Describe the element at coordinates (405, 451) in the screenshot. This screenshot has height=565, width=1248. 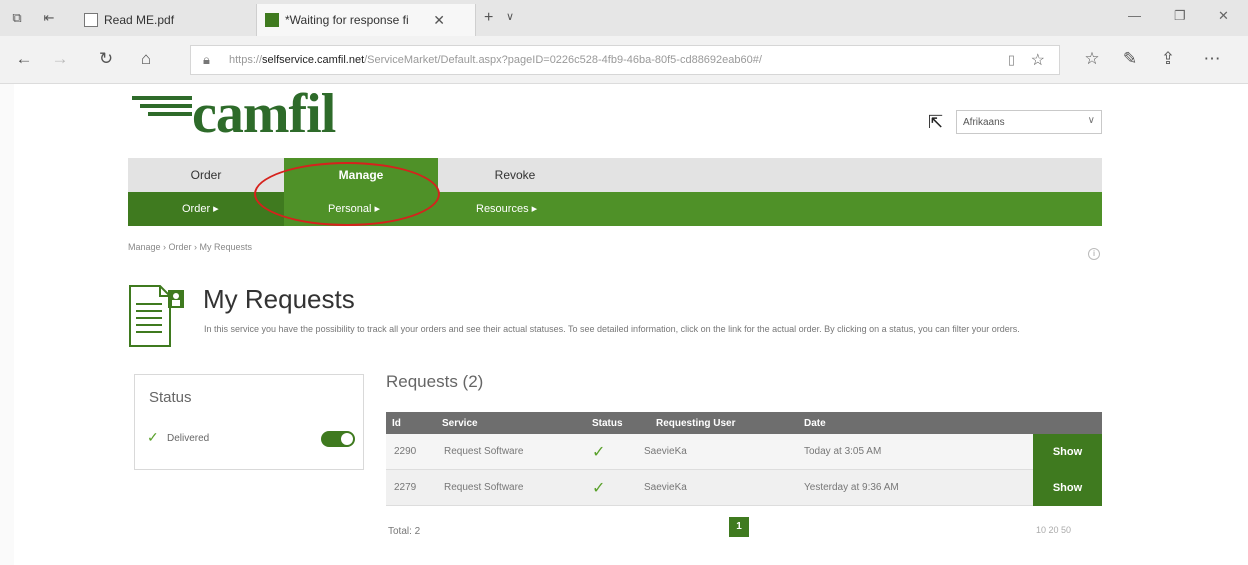
I see `cell-id: 2290` at that location.